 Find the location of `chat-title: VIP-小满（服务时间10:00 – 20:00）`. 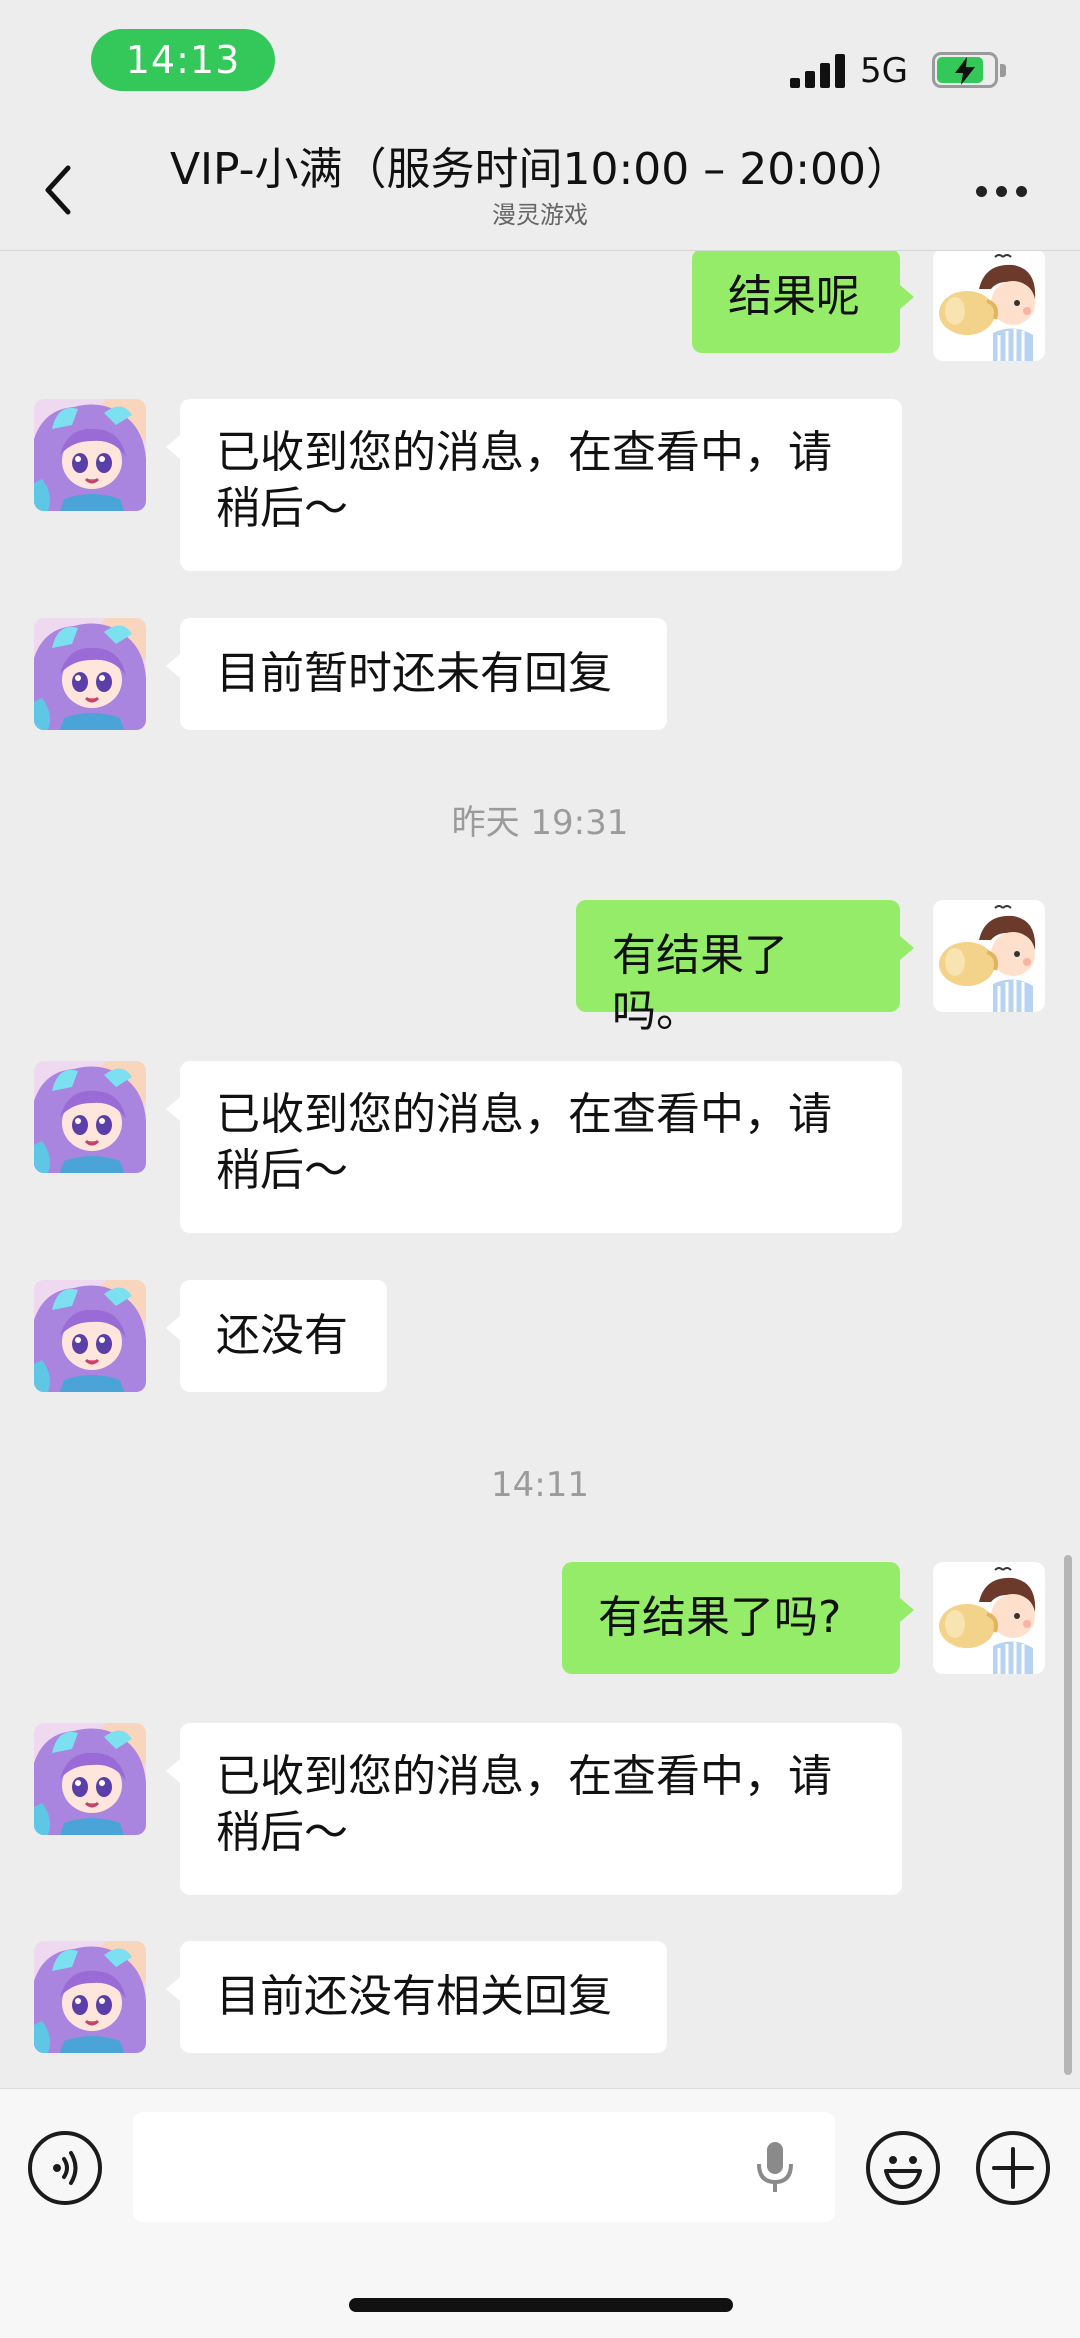

chat-title: VIP-小满（服务时间10:00 – 20:00） is located at coordinates (540, 169).